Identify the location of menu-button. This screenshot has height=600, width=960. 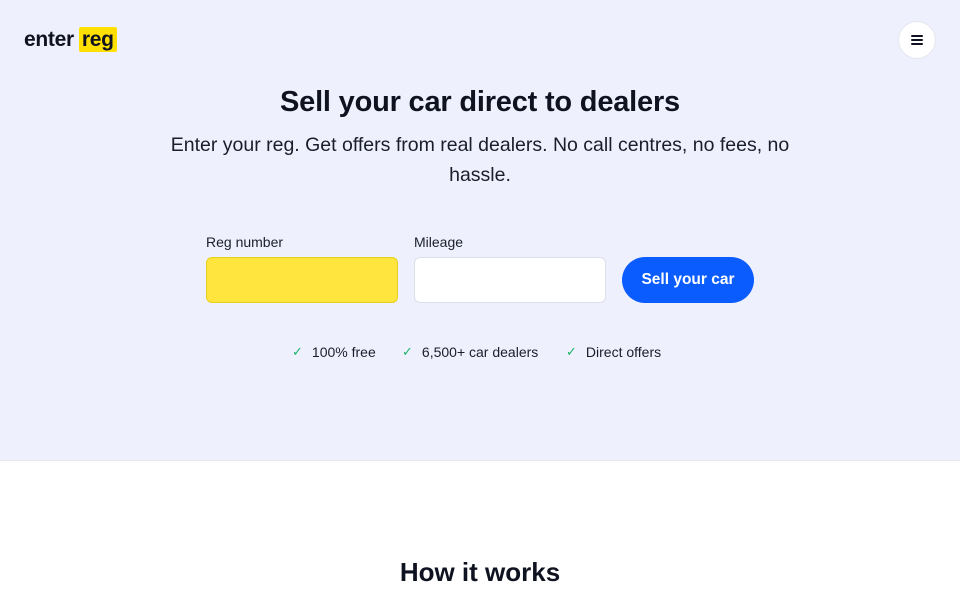
(917, 40).